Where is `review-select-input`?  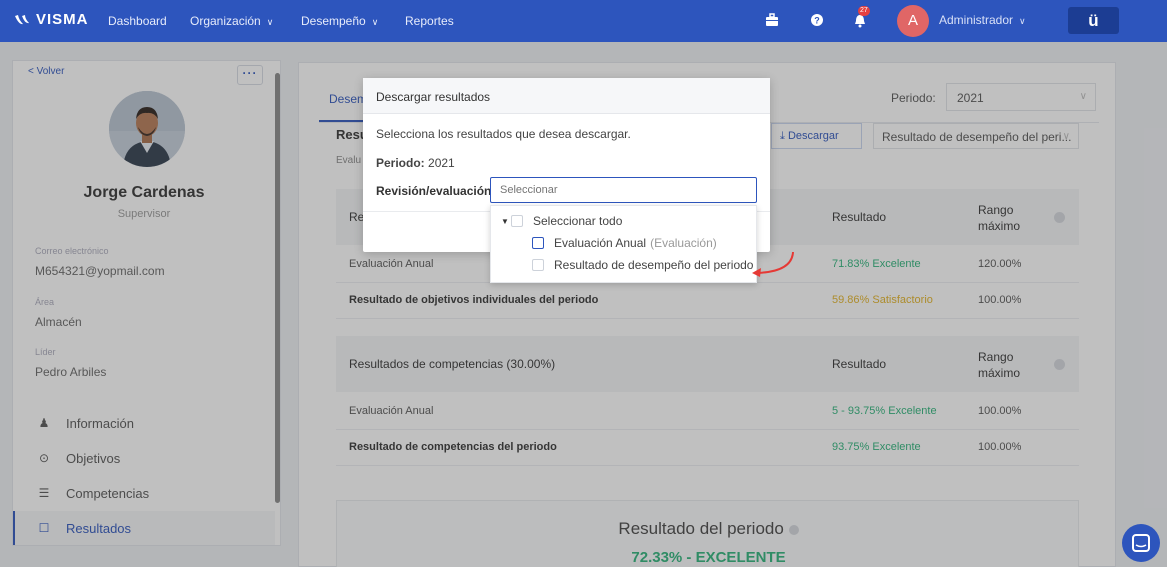
review-select-input is located at coordinates (623, 190).